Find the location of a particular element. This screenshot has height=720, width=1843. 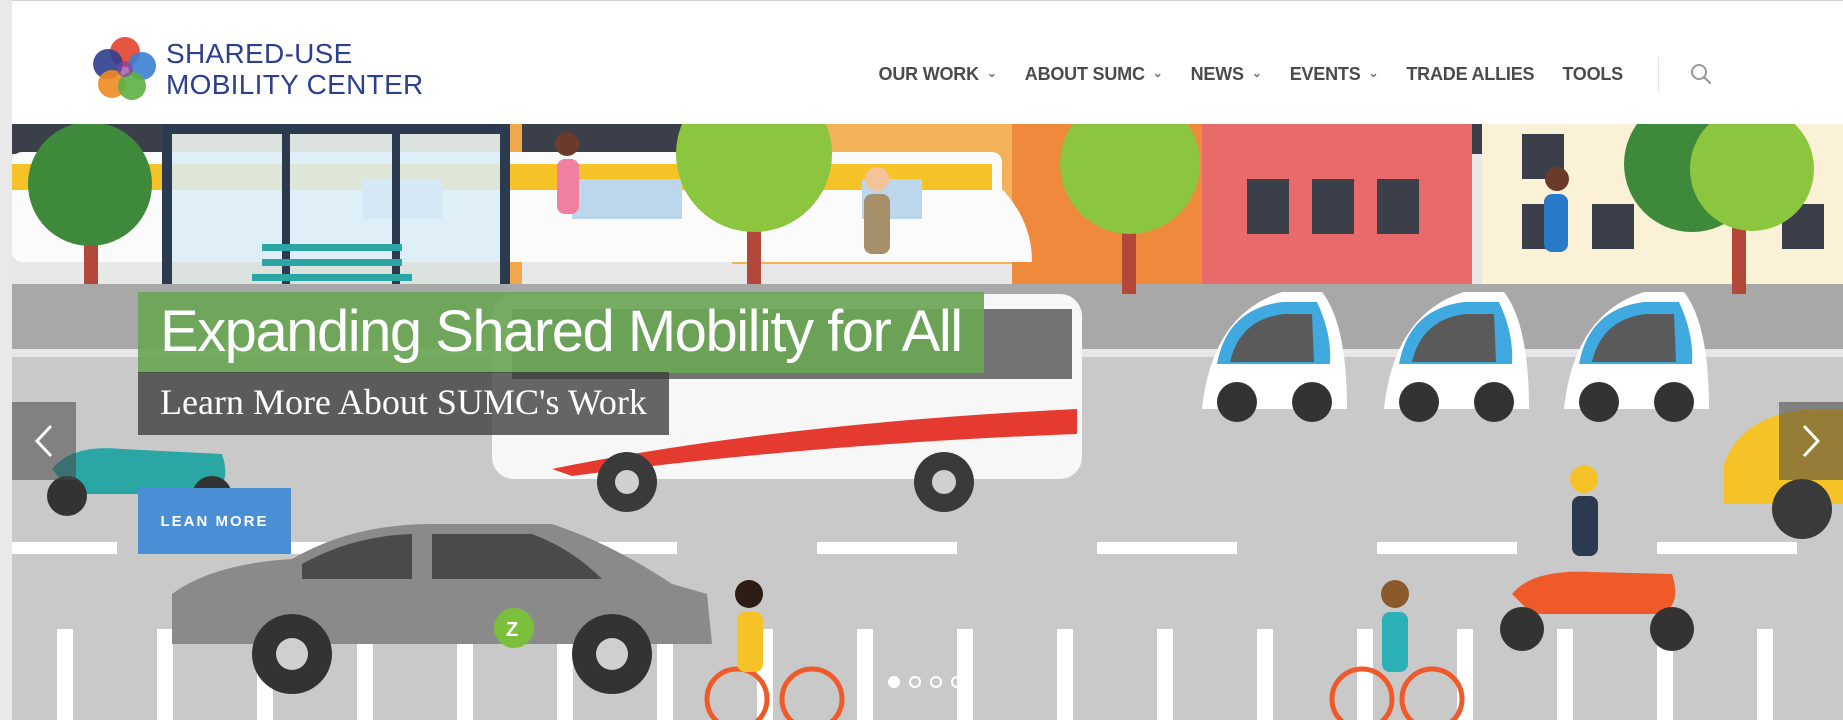

left-scroll-rail is located at coordinates (6, 360).